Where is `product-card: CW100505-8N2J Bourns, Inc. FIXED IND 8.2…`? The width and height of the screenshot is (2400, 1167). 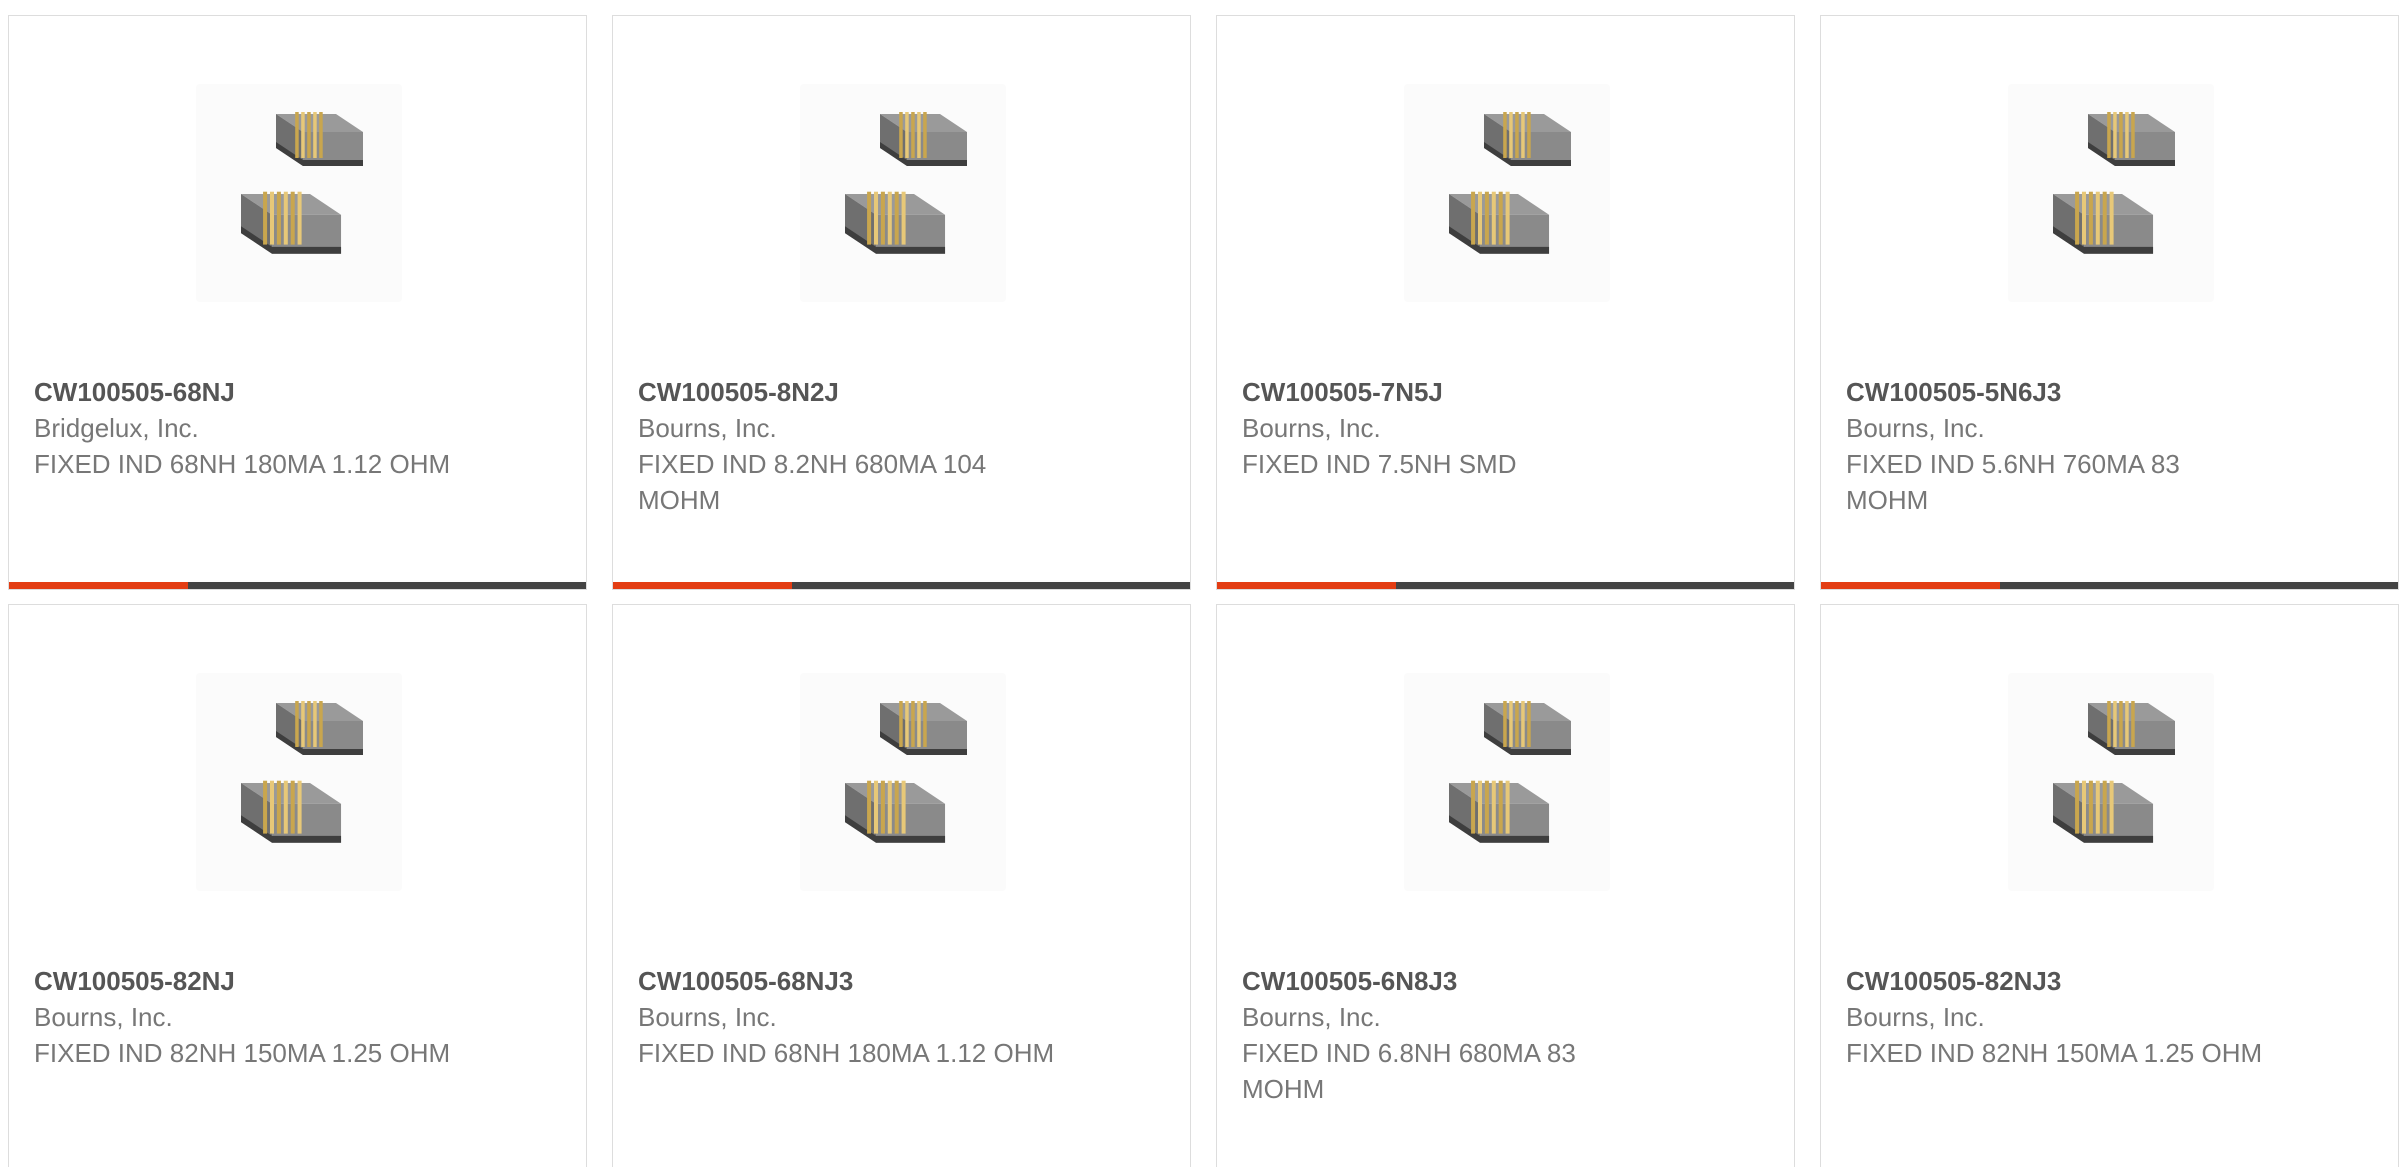 product-card: CW100505-8N2J Bourns, Inc. FIXED IND 8.2… is located at coordinates (901, 302).